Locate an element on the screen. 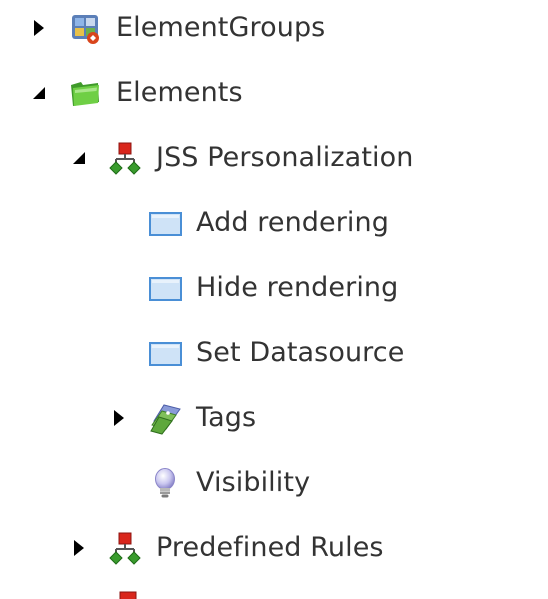  tree-node-tags: Tags is located at coordinates (184, 418).